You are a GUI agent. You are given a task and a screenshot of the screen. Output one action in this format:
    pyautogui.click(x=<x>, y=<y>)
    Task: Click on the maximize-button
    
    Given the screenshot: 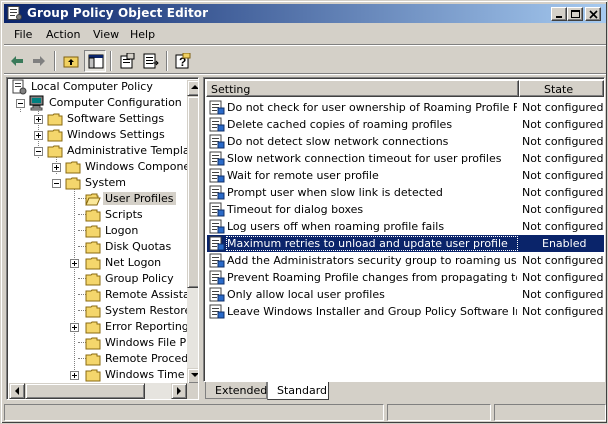 What is the action you would take?
    pyautogui.click(x=575, y=14)
    